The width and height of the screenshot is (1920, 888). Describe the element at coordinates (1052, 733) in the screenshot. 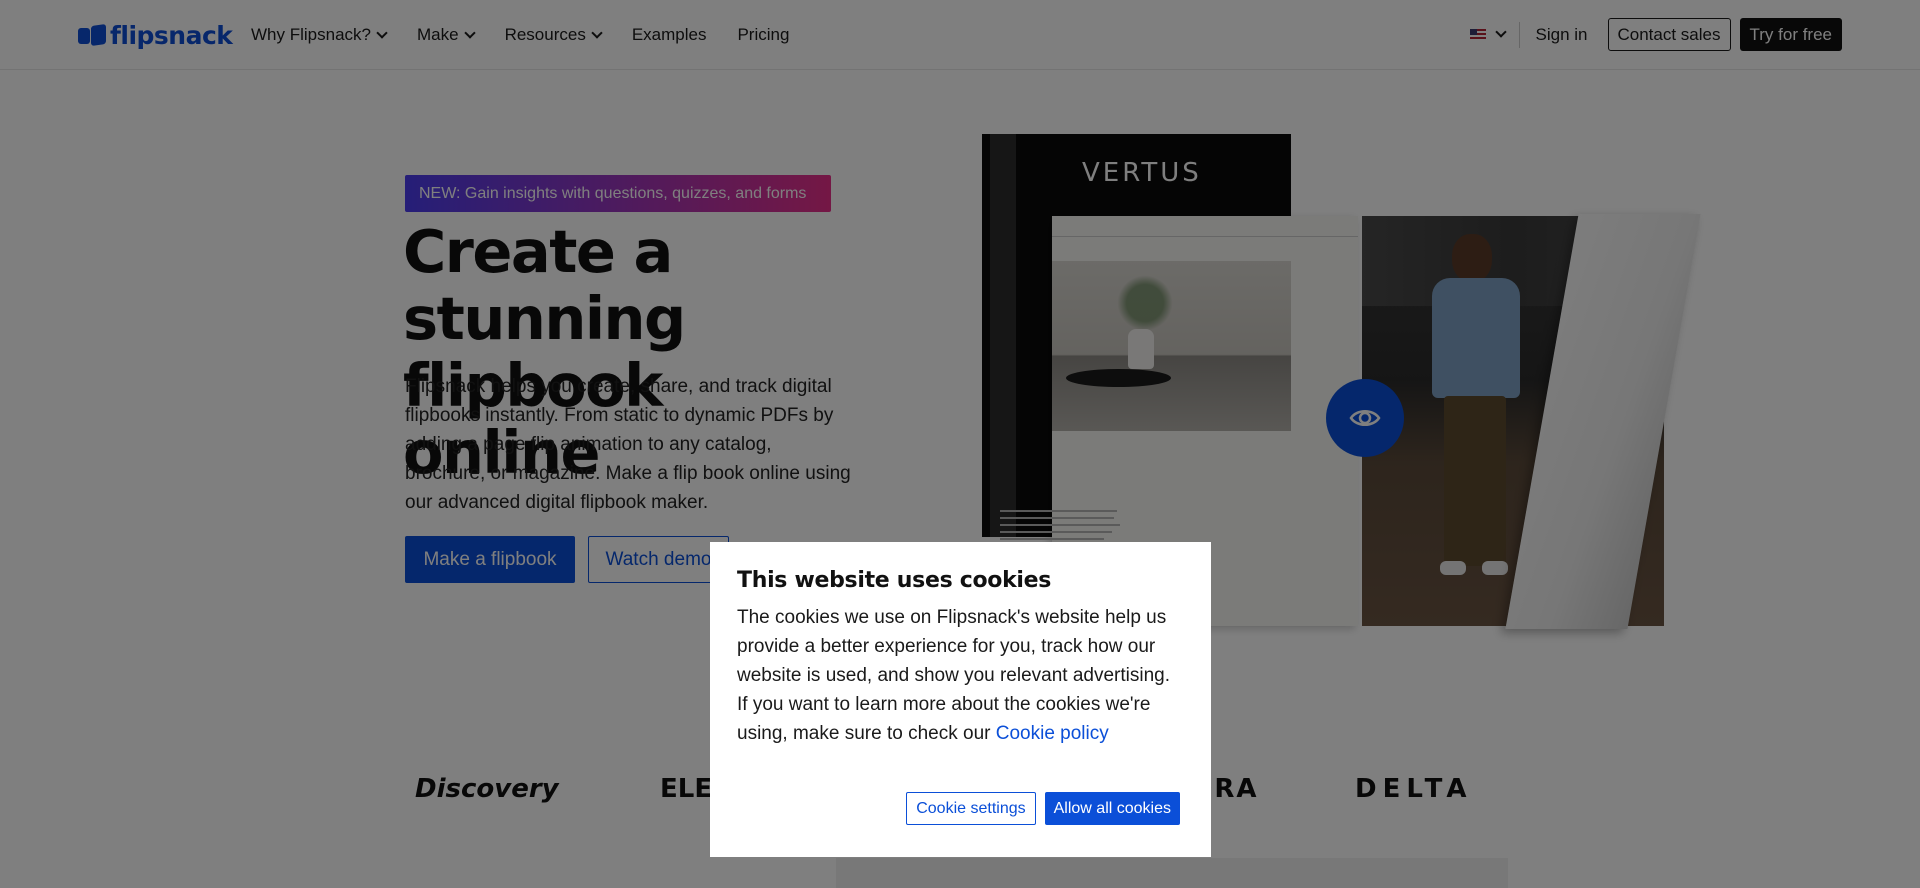

I see `cookie-policy-link: Cookie policy` at that location.